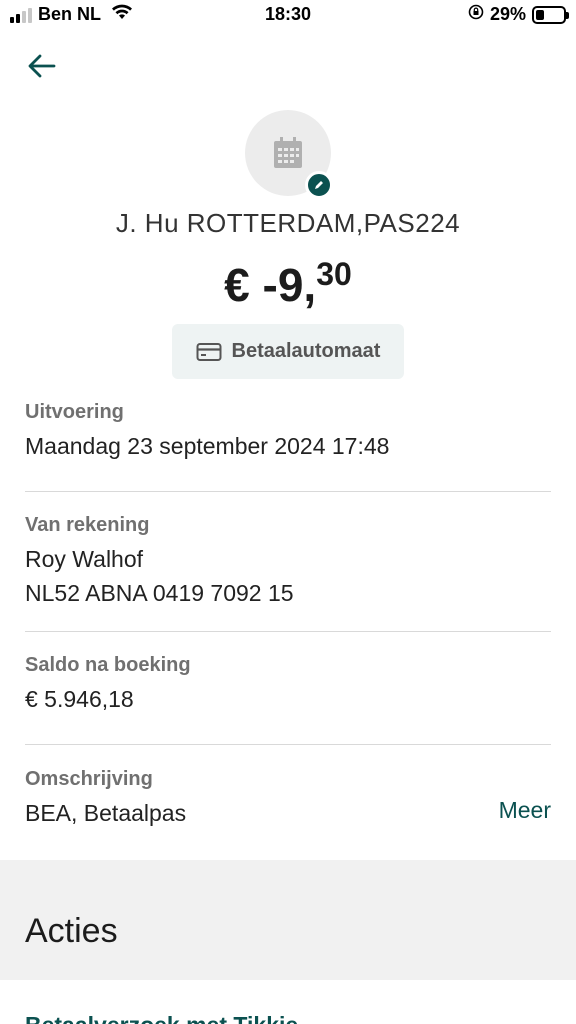 This screenshot has width=576, height=1024. Describe the element at coordinates (71, 931) in the screenshot. I see `actions-title: Acties` at that location.